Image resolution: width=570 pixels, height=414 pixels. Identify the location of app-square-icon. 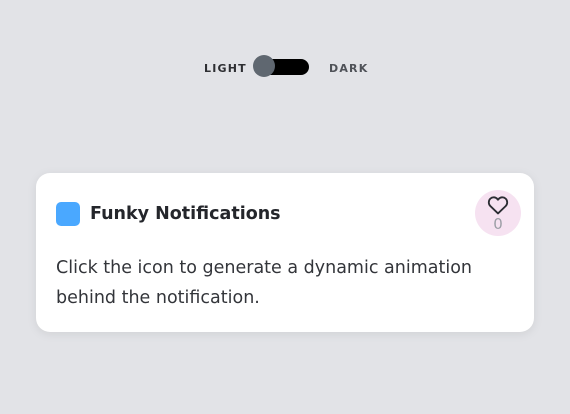
(68, 214).